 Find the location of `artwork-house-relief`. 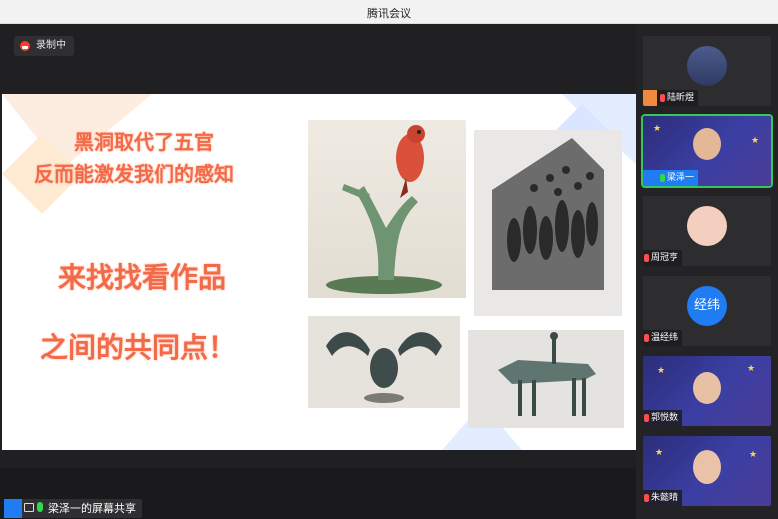

artwork-house-relief is located at coordinates (548, 223).